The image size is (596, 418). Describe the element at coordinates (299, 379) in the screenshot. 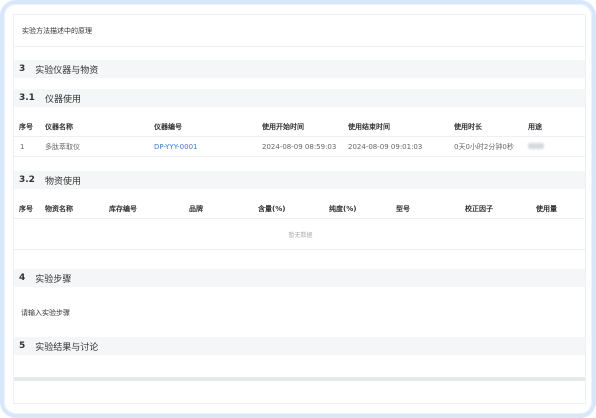

I see `horizontal-scrollbar` at that location.